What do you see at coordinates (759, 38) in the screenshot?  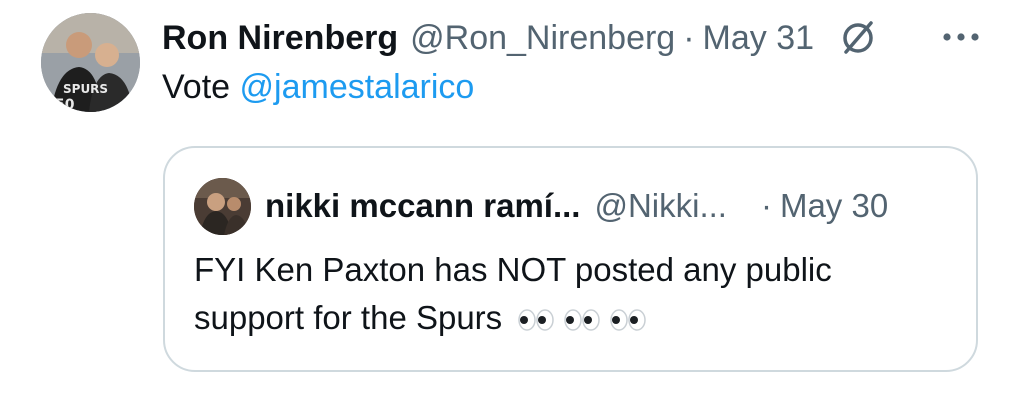 I see `tweet-date: May 31` at bounding box center [759, 38].